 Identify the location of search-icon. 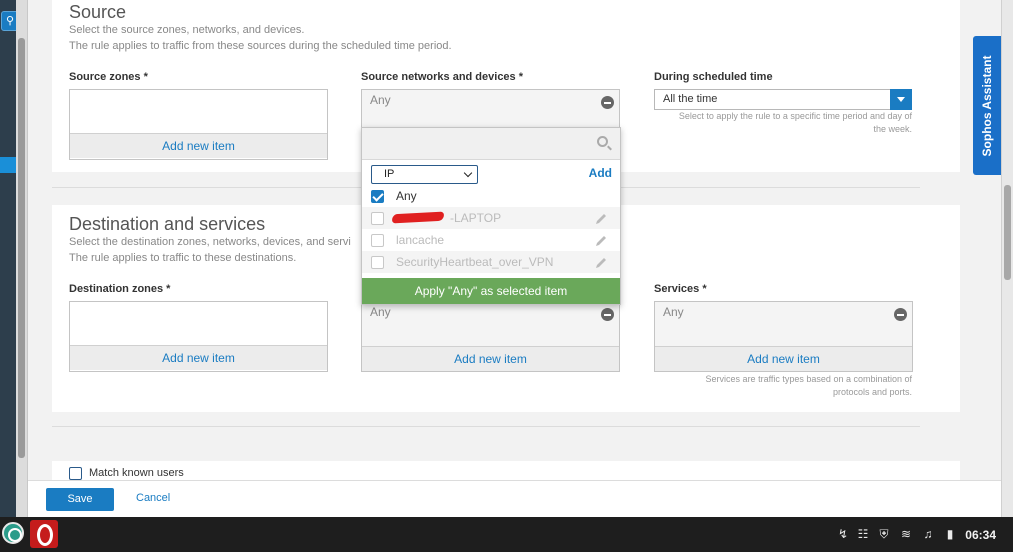
(602, 141).